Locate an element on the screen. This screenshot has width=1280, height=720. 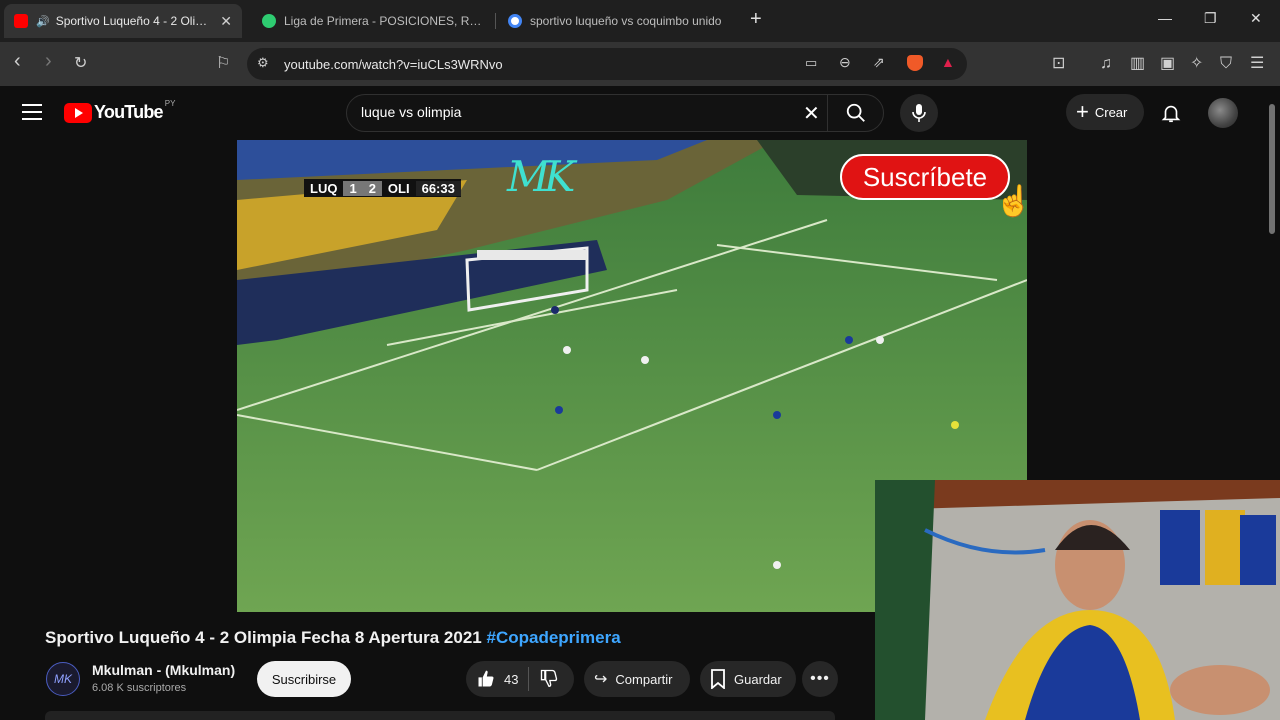
like-divider is located at coordinates (529, 679).